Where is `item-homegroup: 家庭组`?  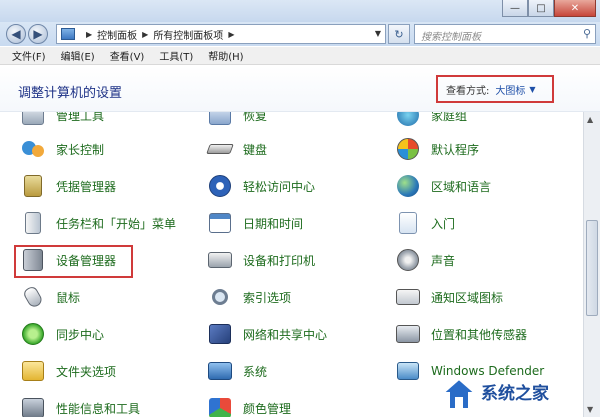
item-homegroup: 家庭组 is located at coordinates (431, 121).